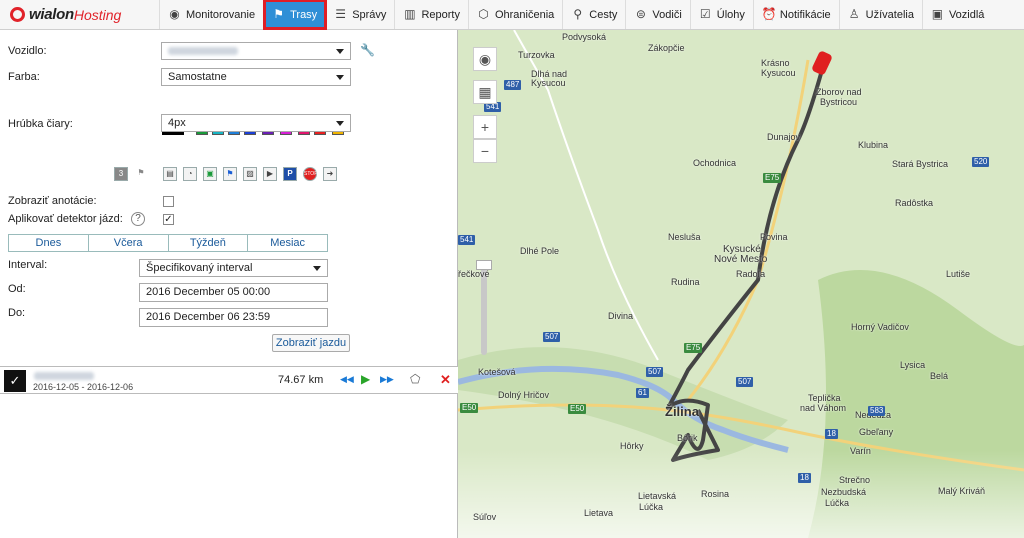  What do you see at coordinates (881, 14) in the screenshot?
I see `nav-uzivatelia: ♙ Užívatelia` at bounding box center [881, 14].